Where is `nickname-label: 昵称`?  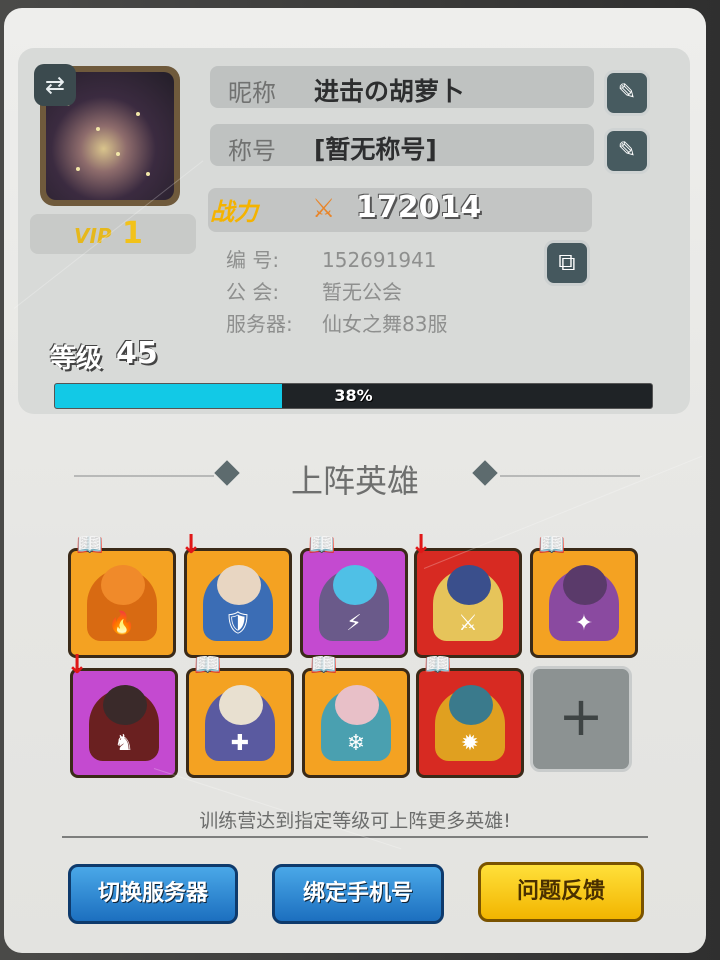
nickname-label: 昵称 is located at coordinates (252, 93).